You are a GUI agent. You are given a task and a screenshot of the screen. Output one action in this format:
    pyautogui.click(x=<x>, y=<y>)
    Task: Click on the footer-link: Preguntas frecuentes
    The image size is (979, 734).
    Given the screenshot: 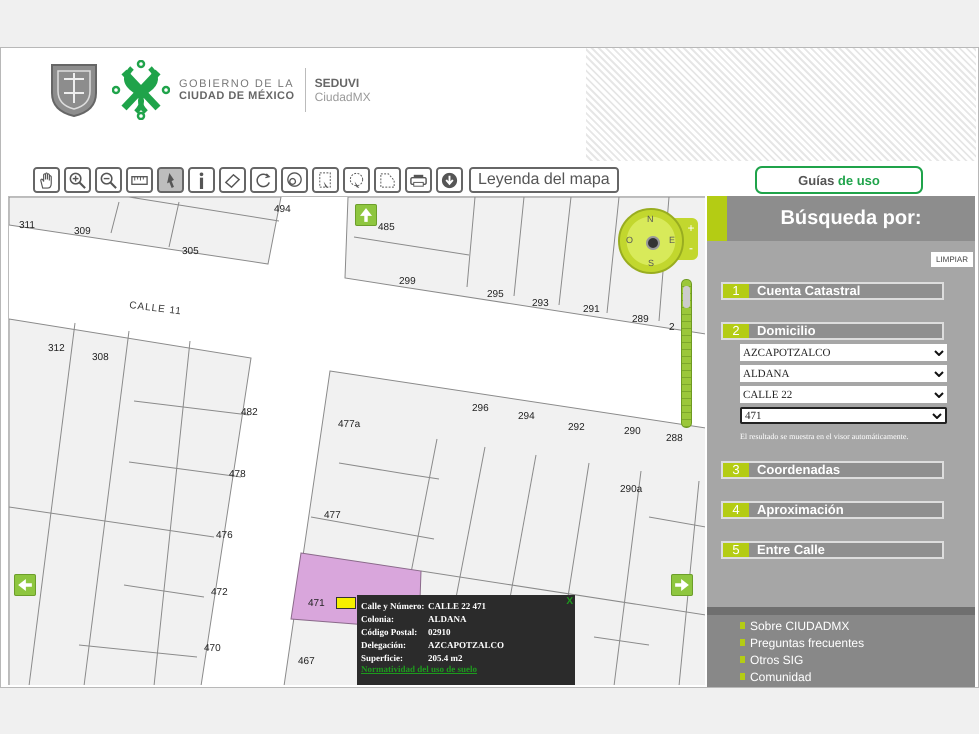 What is the action you would take?
    pyautogui.click(x=807, y=643)
    